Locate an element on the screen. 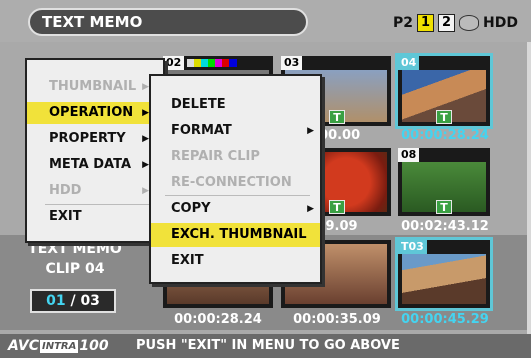 The height and width of the screenshot is (358, 531). thumbnail-image is located at coordinates (444, 279).